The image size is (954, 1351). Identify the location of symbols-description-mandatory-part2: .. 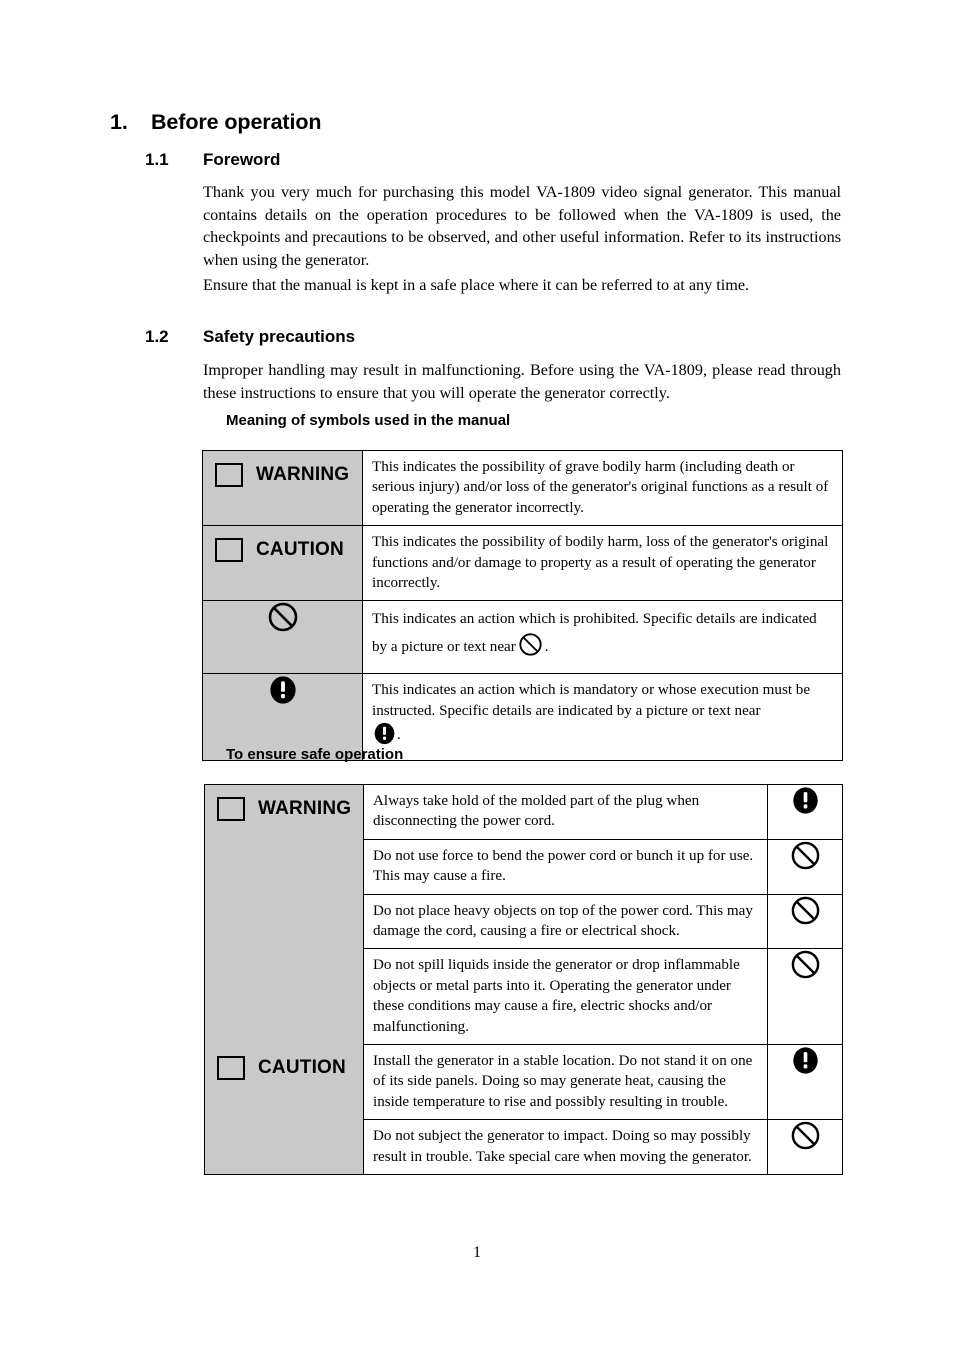
(399, 735).